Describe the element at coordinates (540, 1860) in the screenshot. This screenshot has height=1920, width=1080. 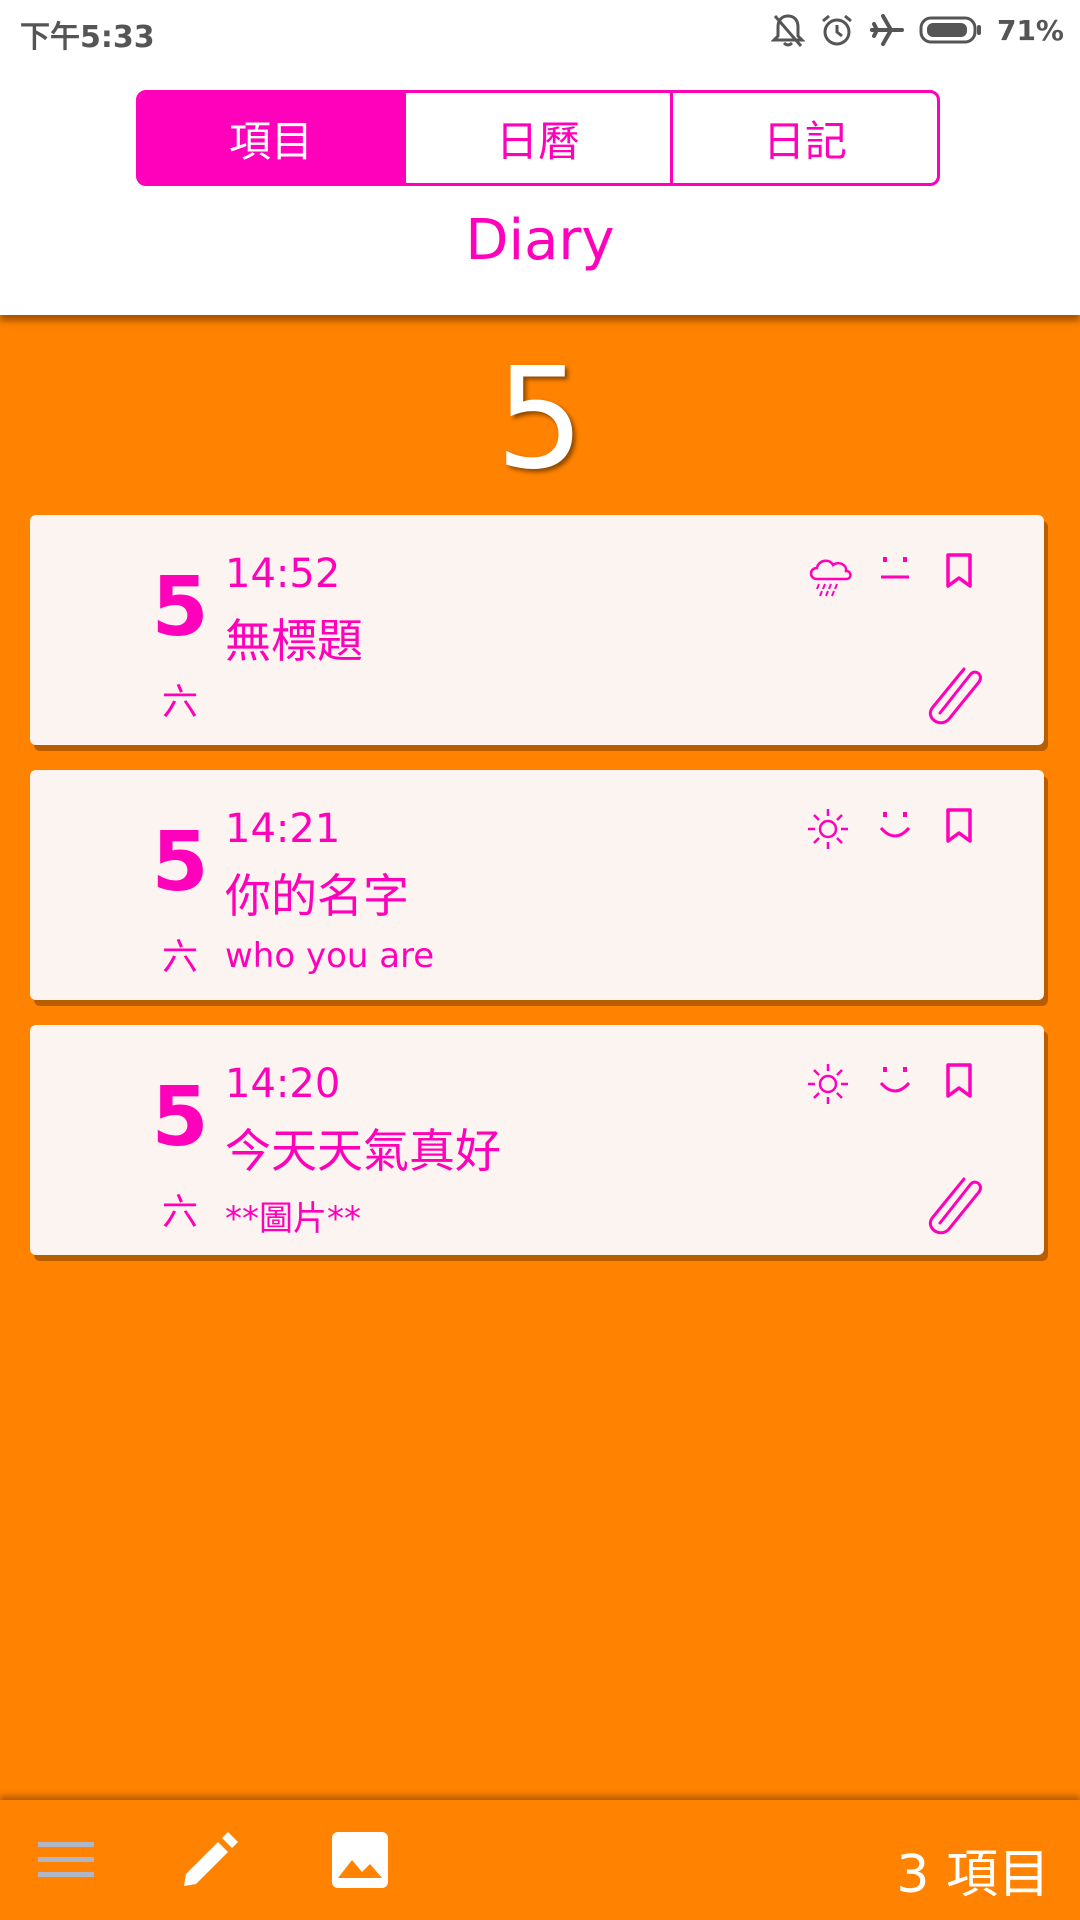
I see `bottom-bar: 3 項目` at that location.